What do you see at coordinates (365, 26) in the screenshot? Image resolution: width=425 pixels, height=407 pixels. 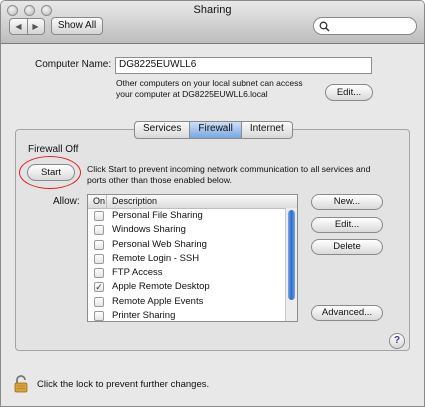 I see `search-field` at bounding box center [365, 26].